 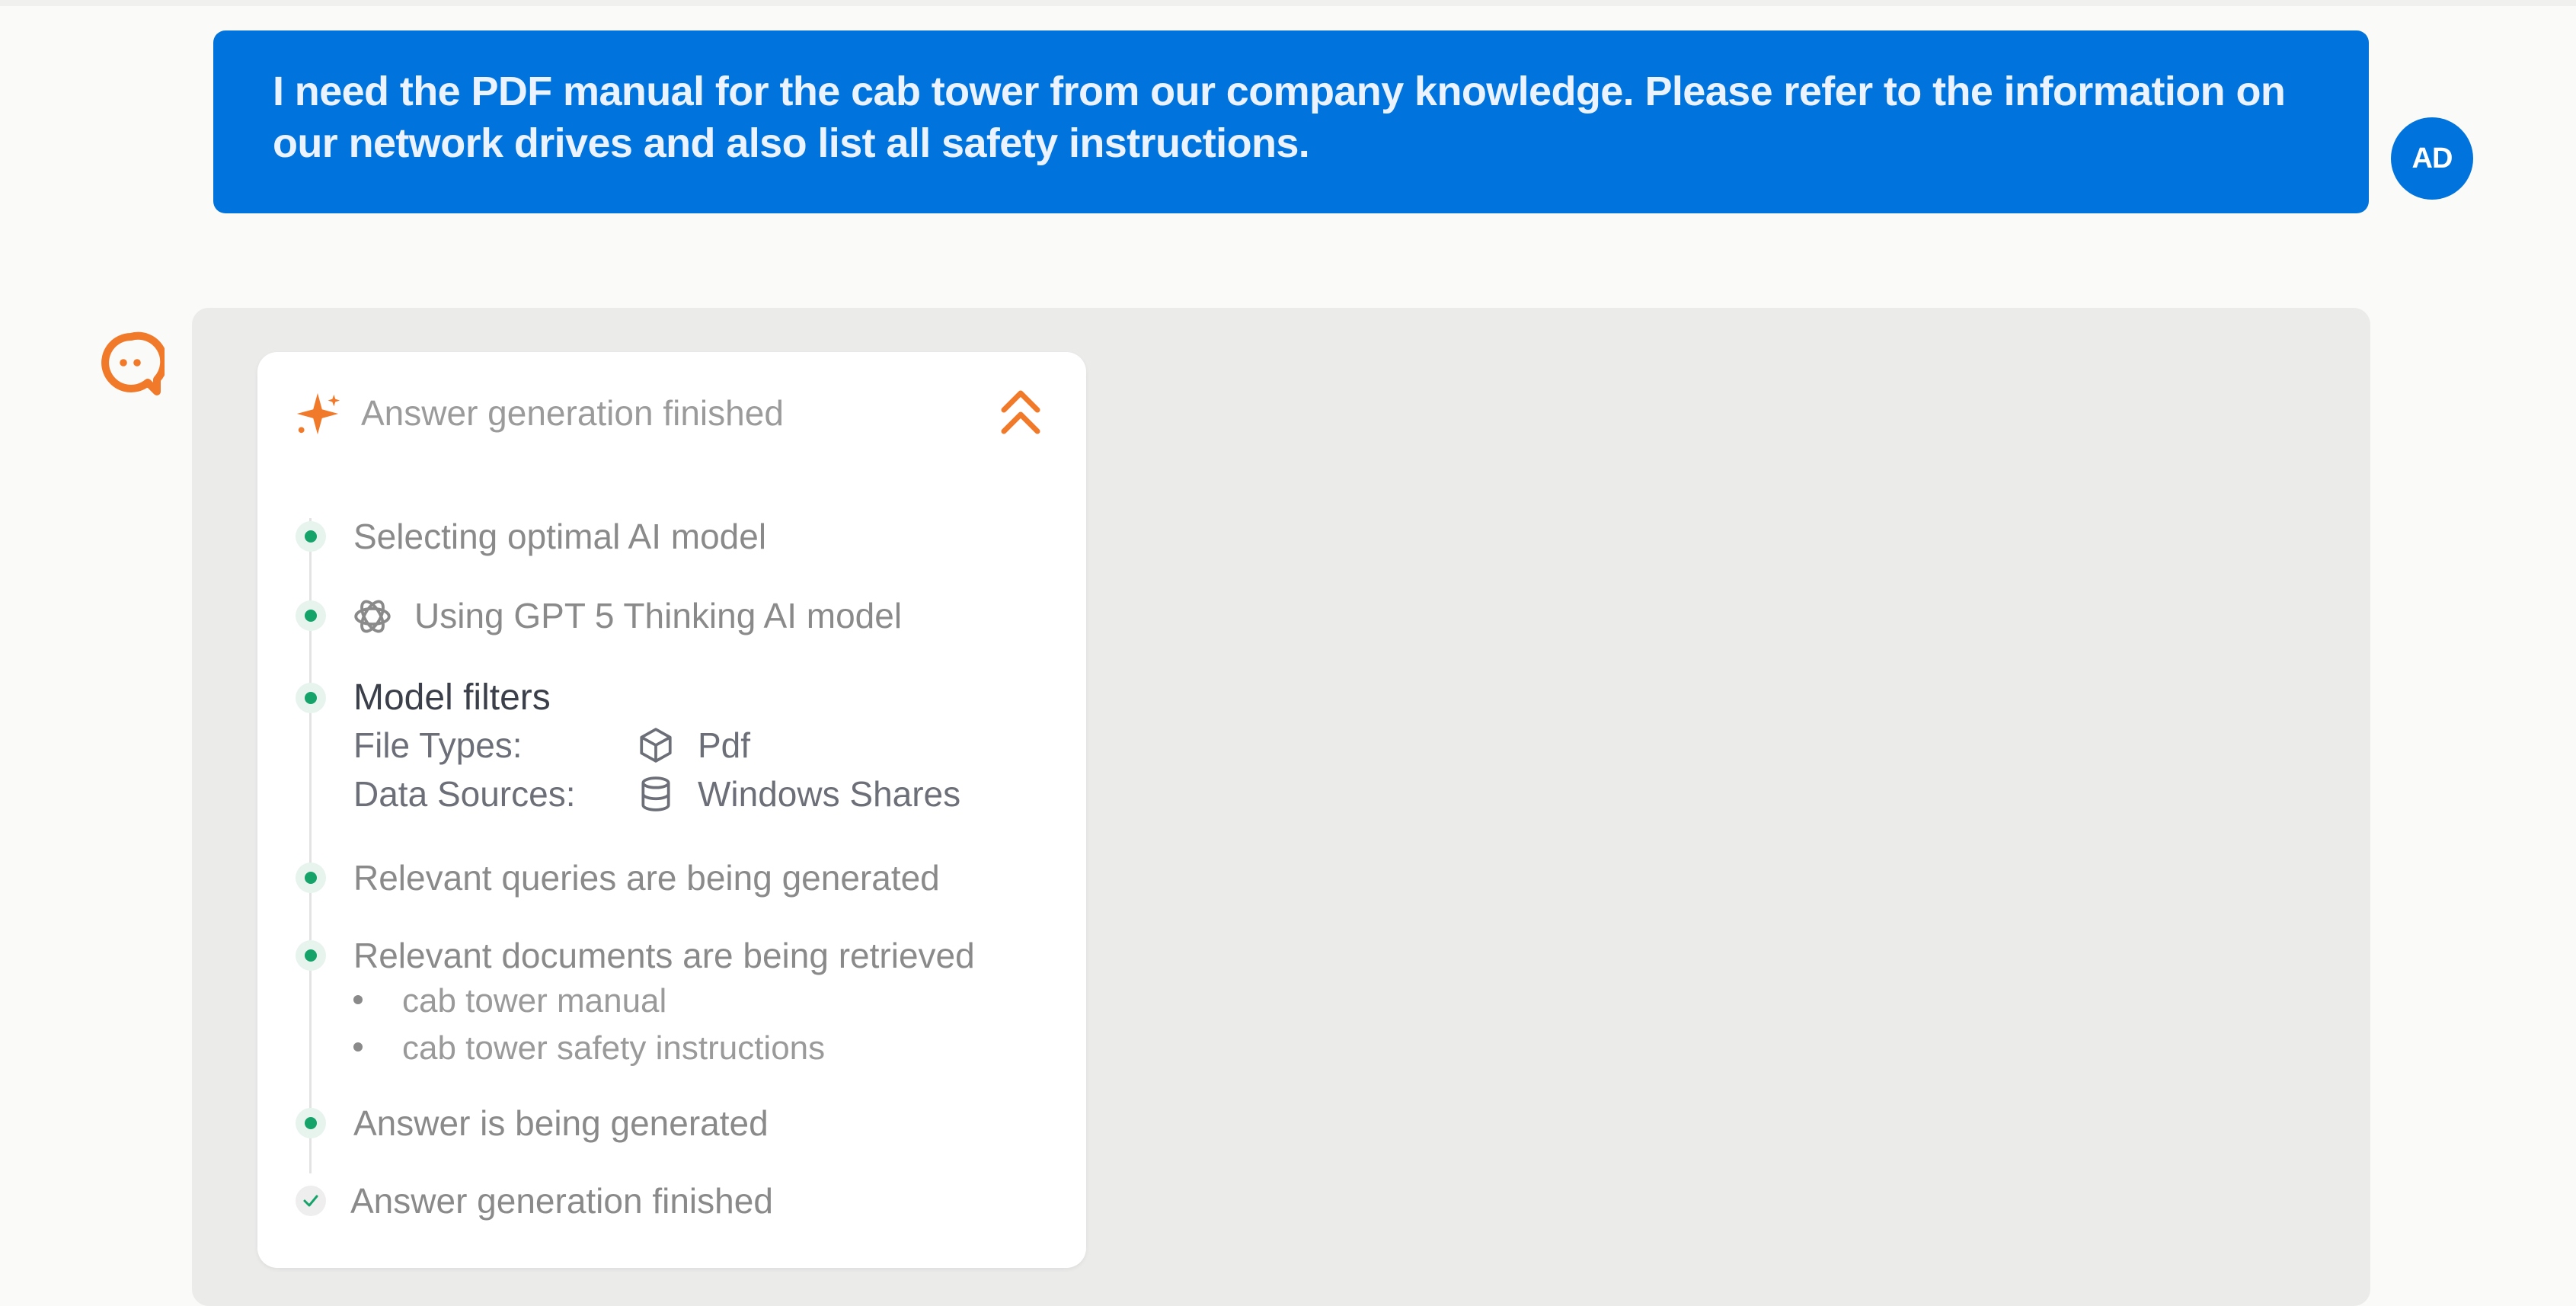 I want to click on step-label: Relevant documents are being retrieved, so click(x=664, y=955).